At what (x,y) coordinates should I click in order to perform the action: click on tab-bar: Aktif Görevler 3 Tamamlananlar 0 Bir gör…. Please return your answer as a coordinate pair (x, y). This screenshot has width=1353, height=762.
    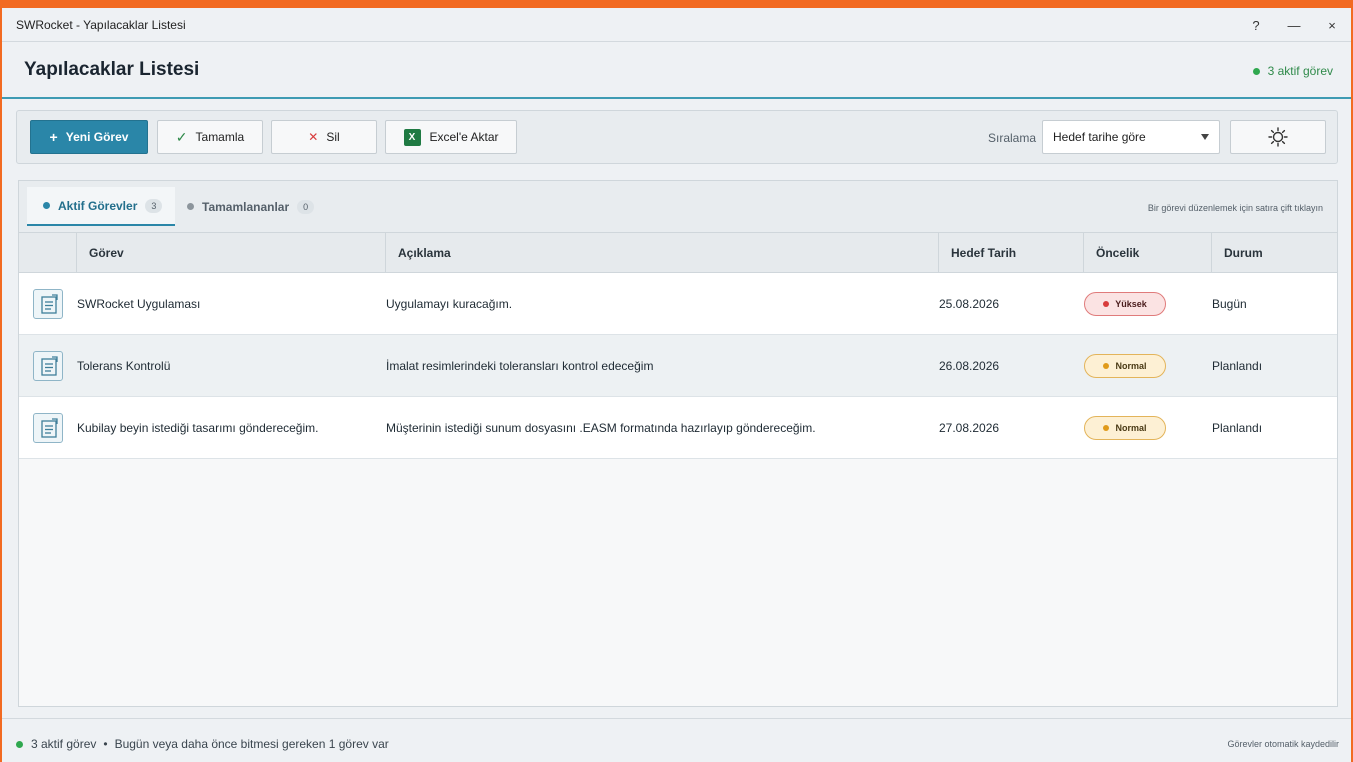
    Looking at the image, I should click on (678, 207).